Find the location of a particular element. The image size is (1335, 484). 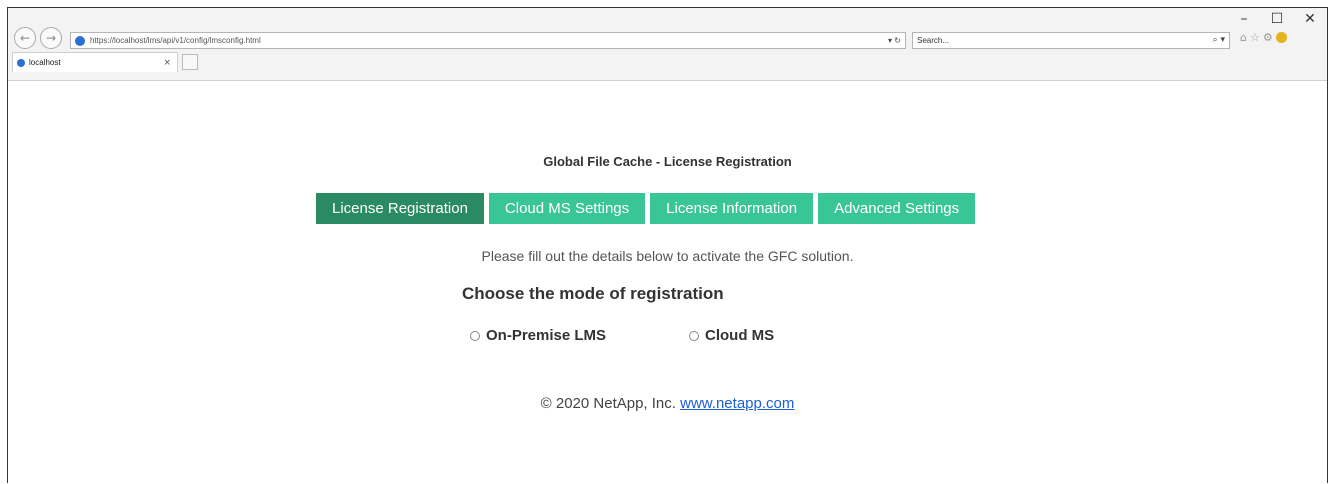

on-premise-radio is located at coordinates (475, 335).